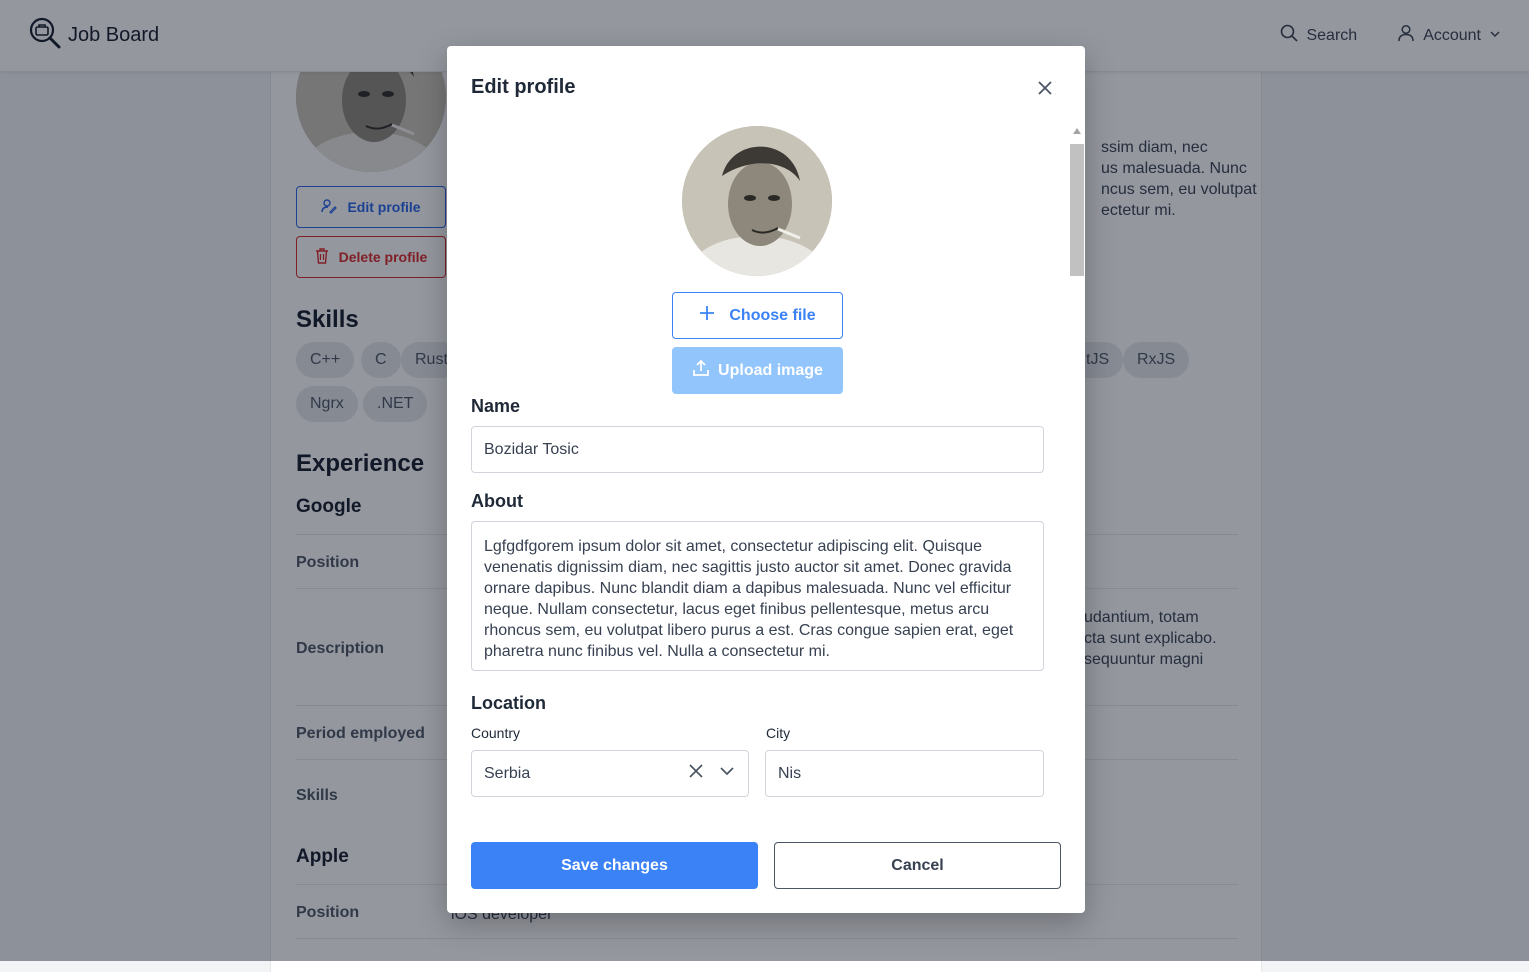 This screenshot has height=972, width=1529. What do you see at coordinates (1045, 88) in the screenshot?
I see `close-icon` at bounding box center [1045, 88].